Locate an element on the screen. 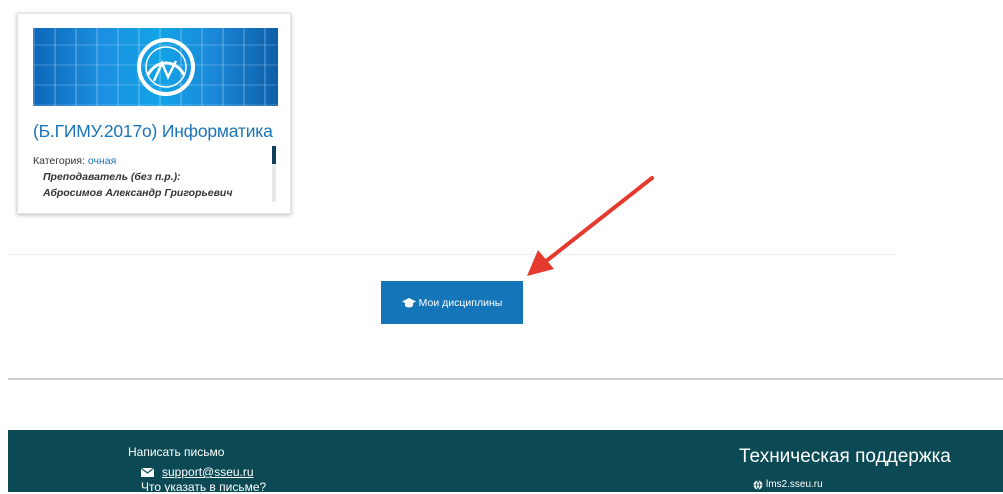 This screenshot has width=1003, height=494. site-link: lms2.sseu.ru is located at coordinates (794, 484).